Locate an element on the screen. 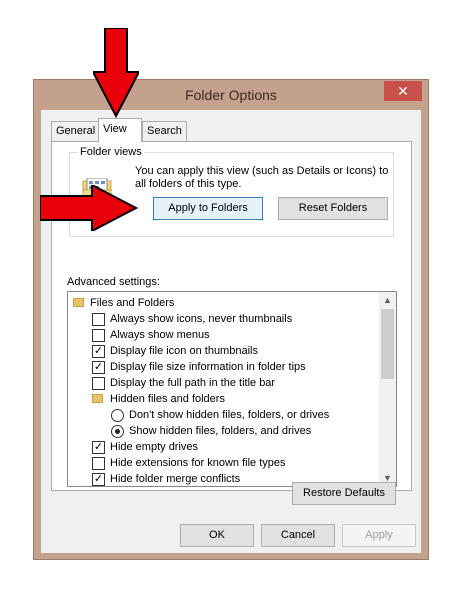  apply-to-folders-button: Apply to Folders is located at coordinates (208, 208).